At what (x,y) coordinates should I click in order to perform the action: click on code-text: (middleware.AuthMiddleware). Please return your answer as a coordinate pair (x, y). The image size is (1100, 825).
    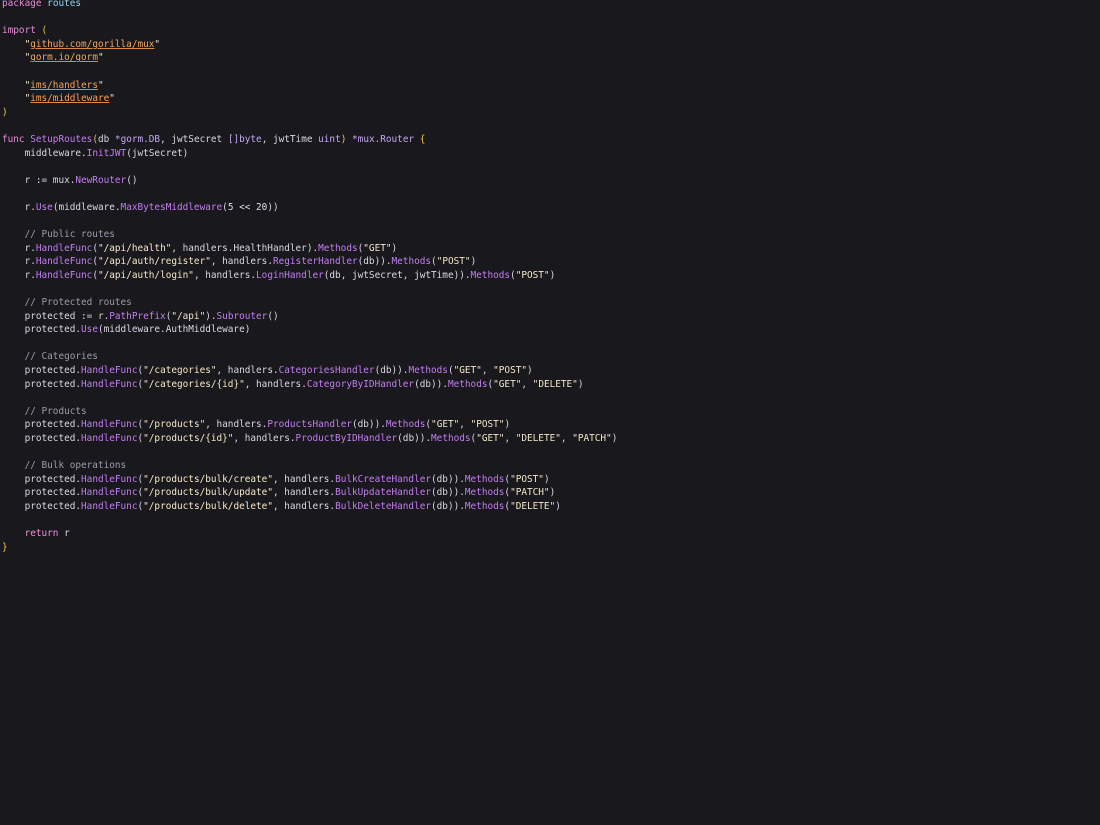
    Looking at the image, I should click on (174, 330).